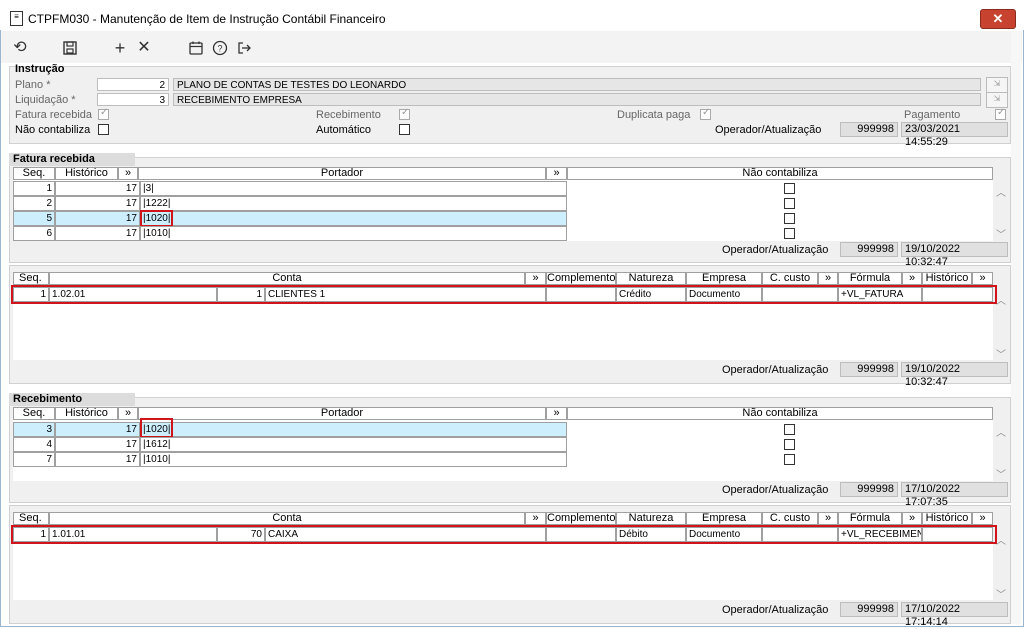 Image resolution: width=1024 pixels, height=629 pixels. What do you see at coordinates (72, 399) in the screenshot?
I see `recebimento-title: Recebimento` at bounding box center [72, 399].